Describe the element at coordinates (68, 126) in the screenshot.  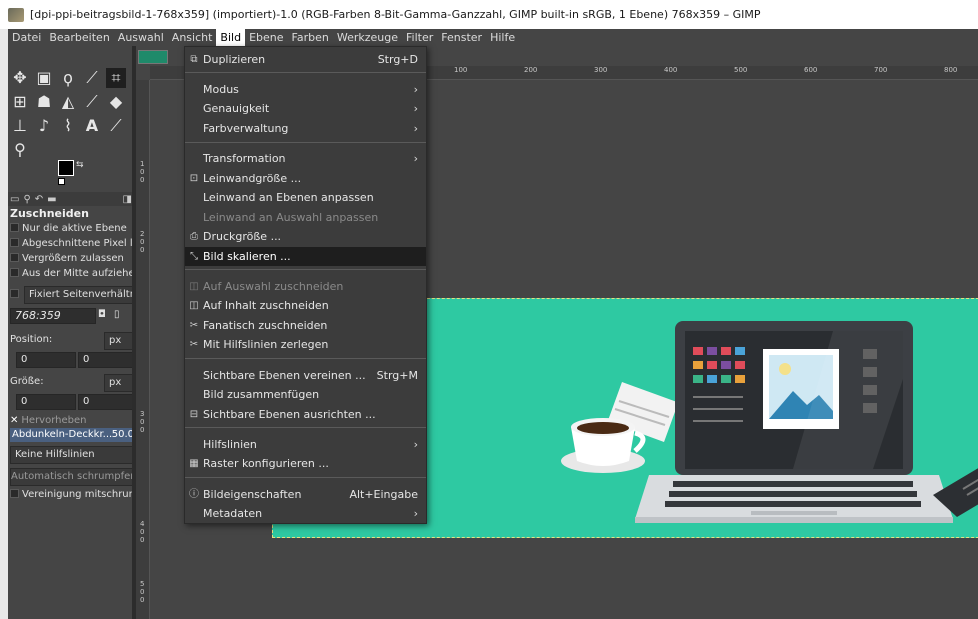
I see `paths-tool-icon: ⌇` at that location.